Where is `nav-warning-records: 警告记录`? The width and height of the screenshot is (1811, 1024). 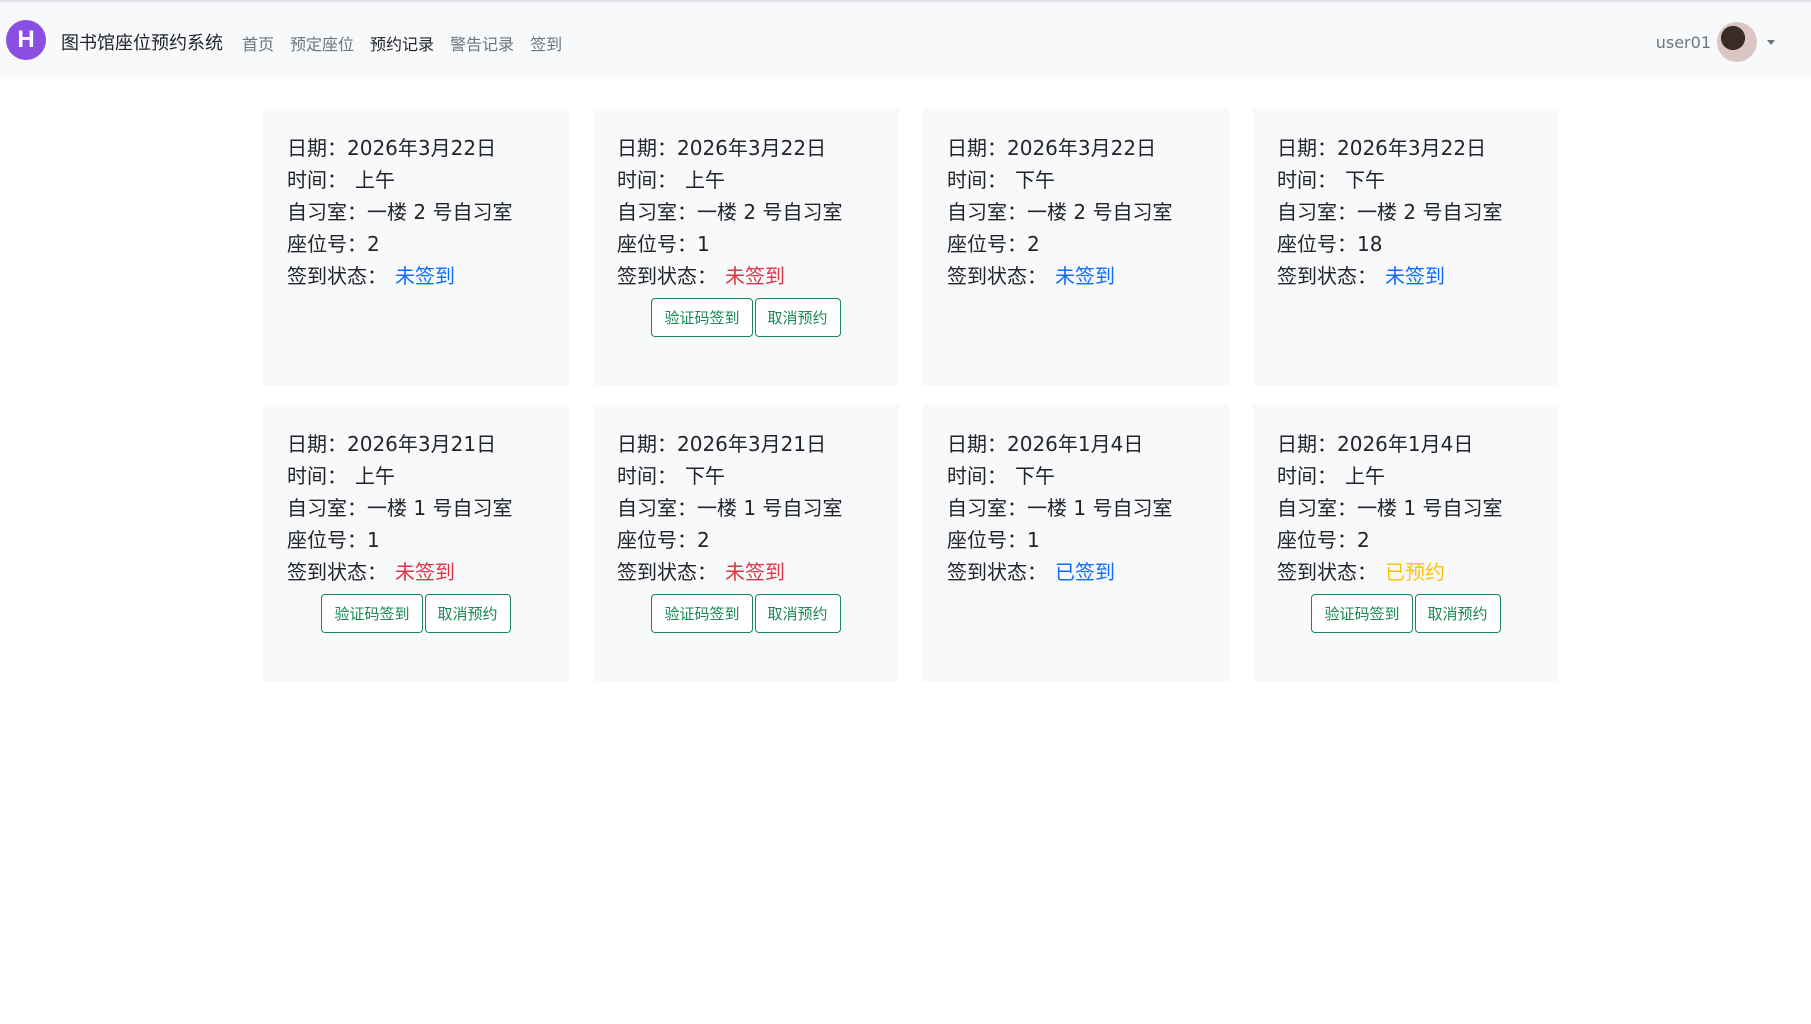 nav-warning-records: 警告记录 is located at coordinates (482, 43).